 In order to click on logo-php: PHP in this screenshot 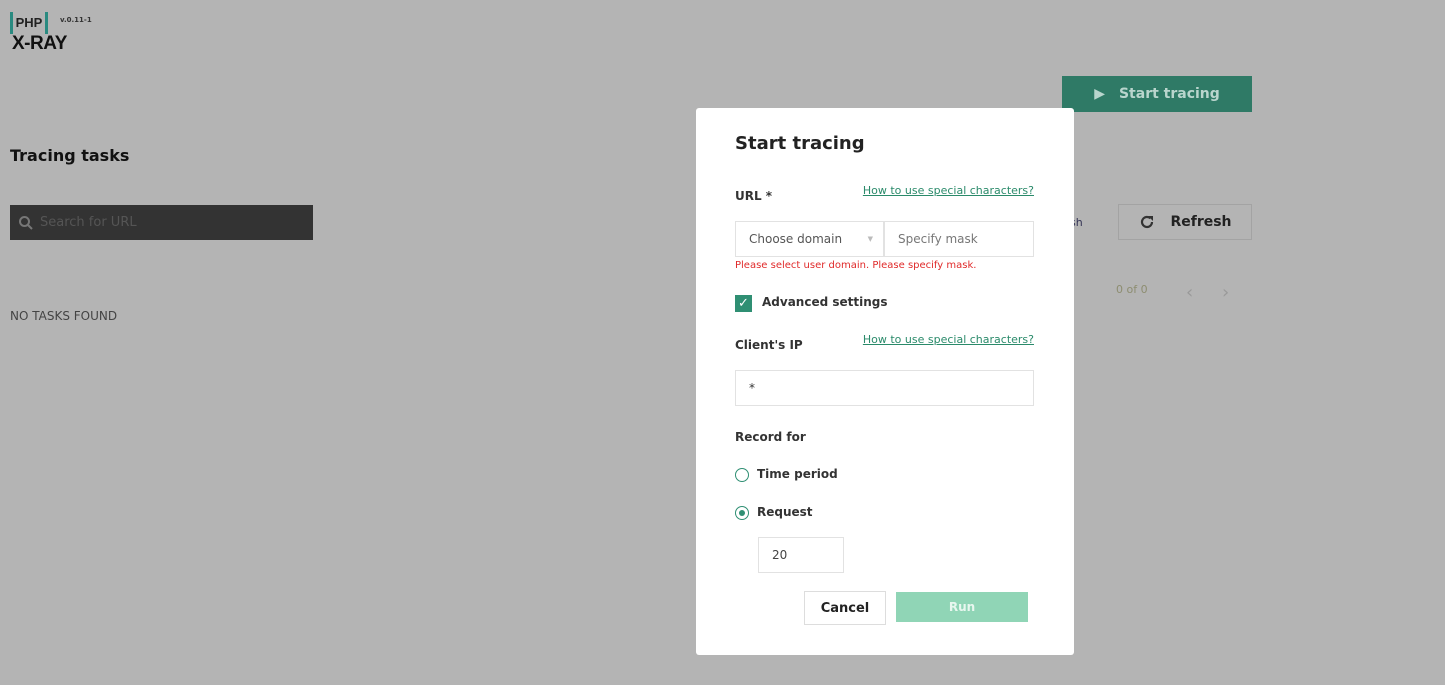, I will do `click(29, 23)`.